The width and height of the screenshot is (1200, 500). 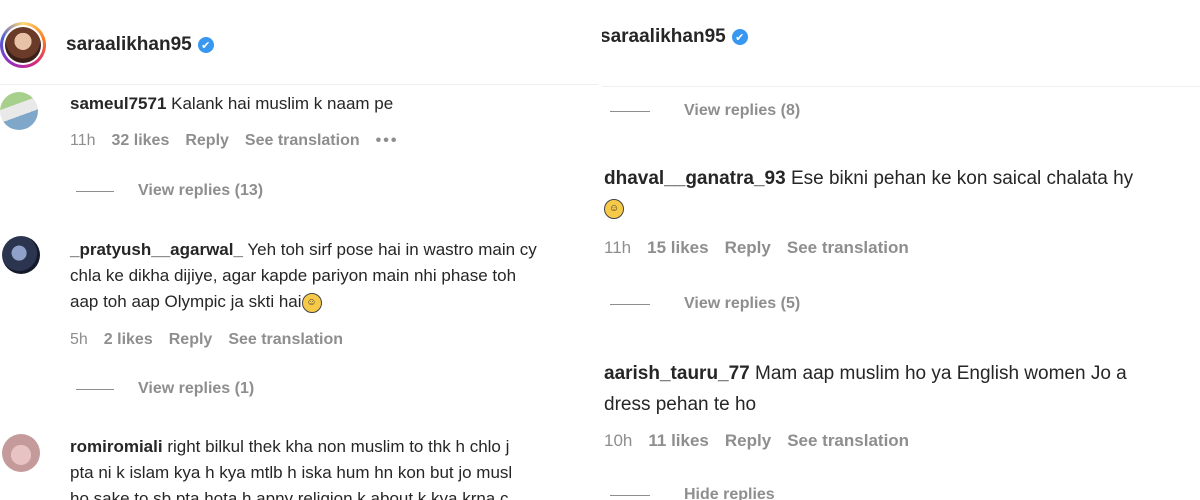 I want to click on comment-username: aarish_tauru_77, so click(x=677, y=373).